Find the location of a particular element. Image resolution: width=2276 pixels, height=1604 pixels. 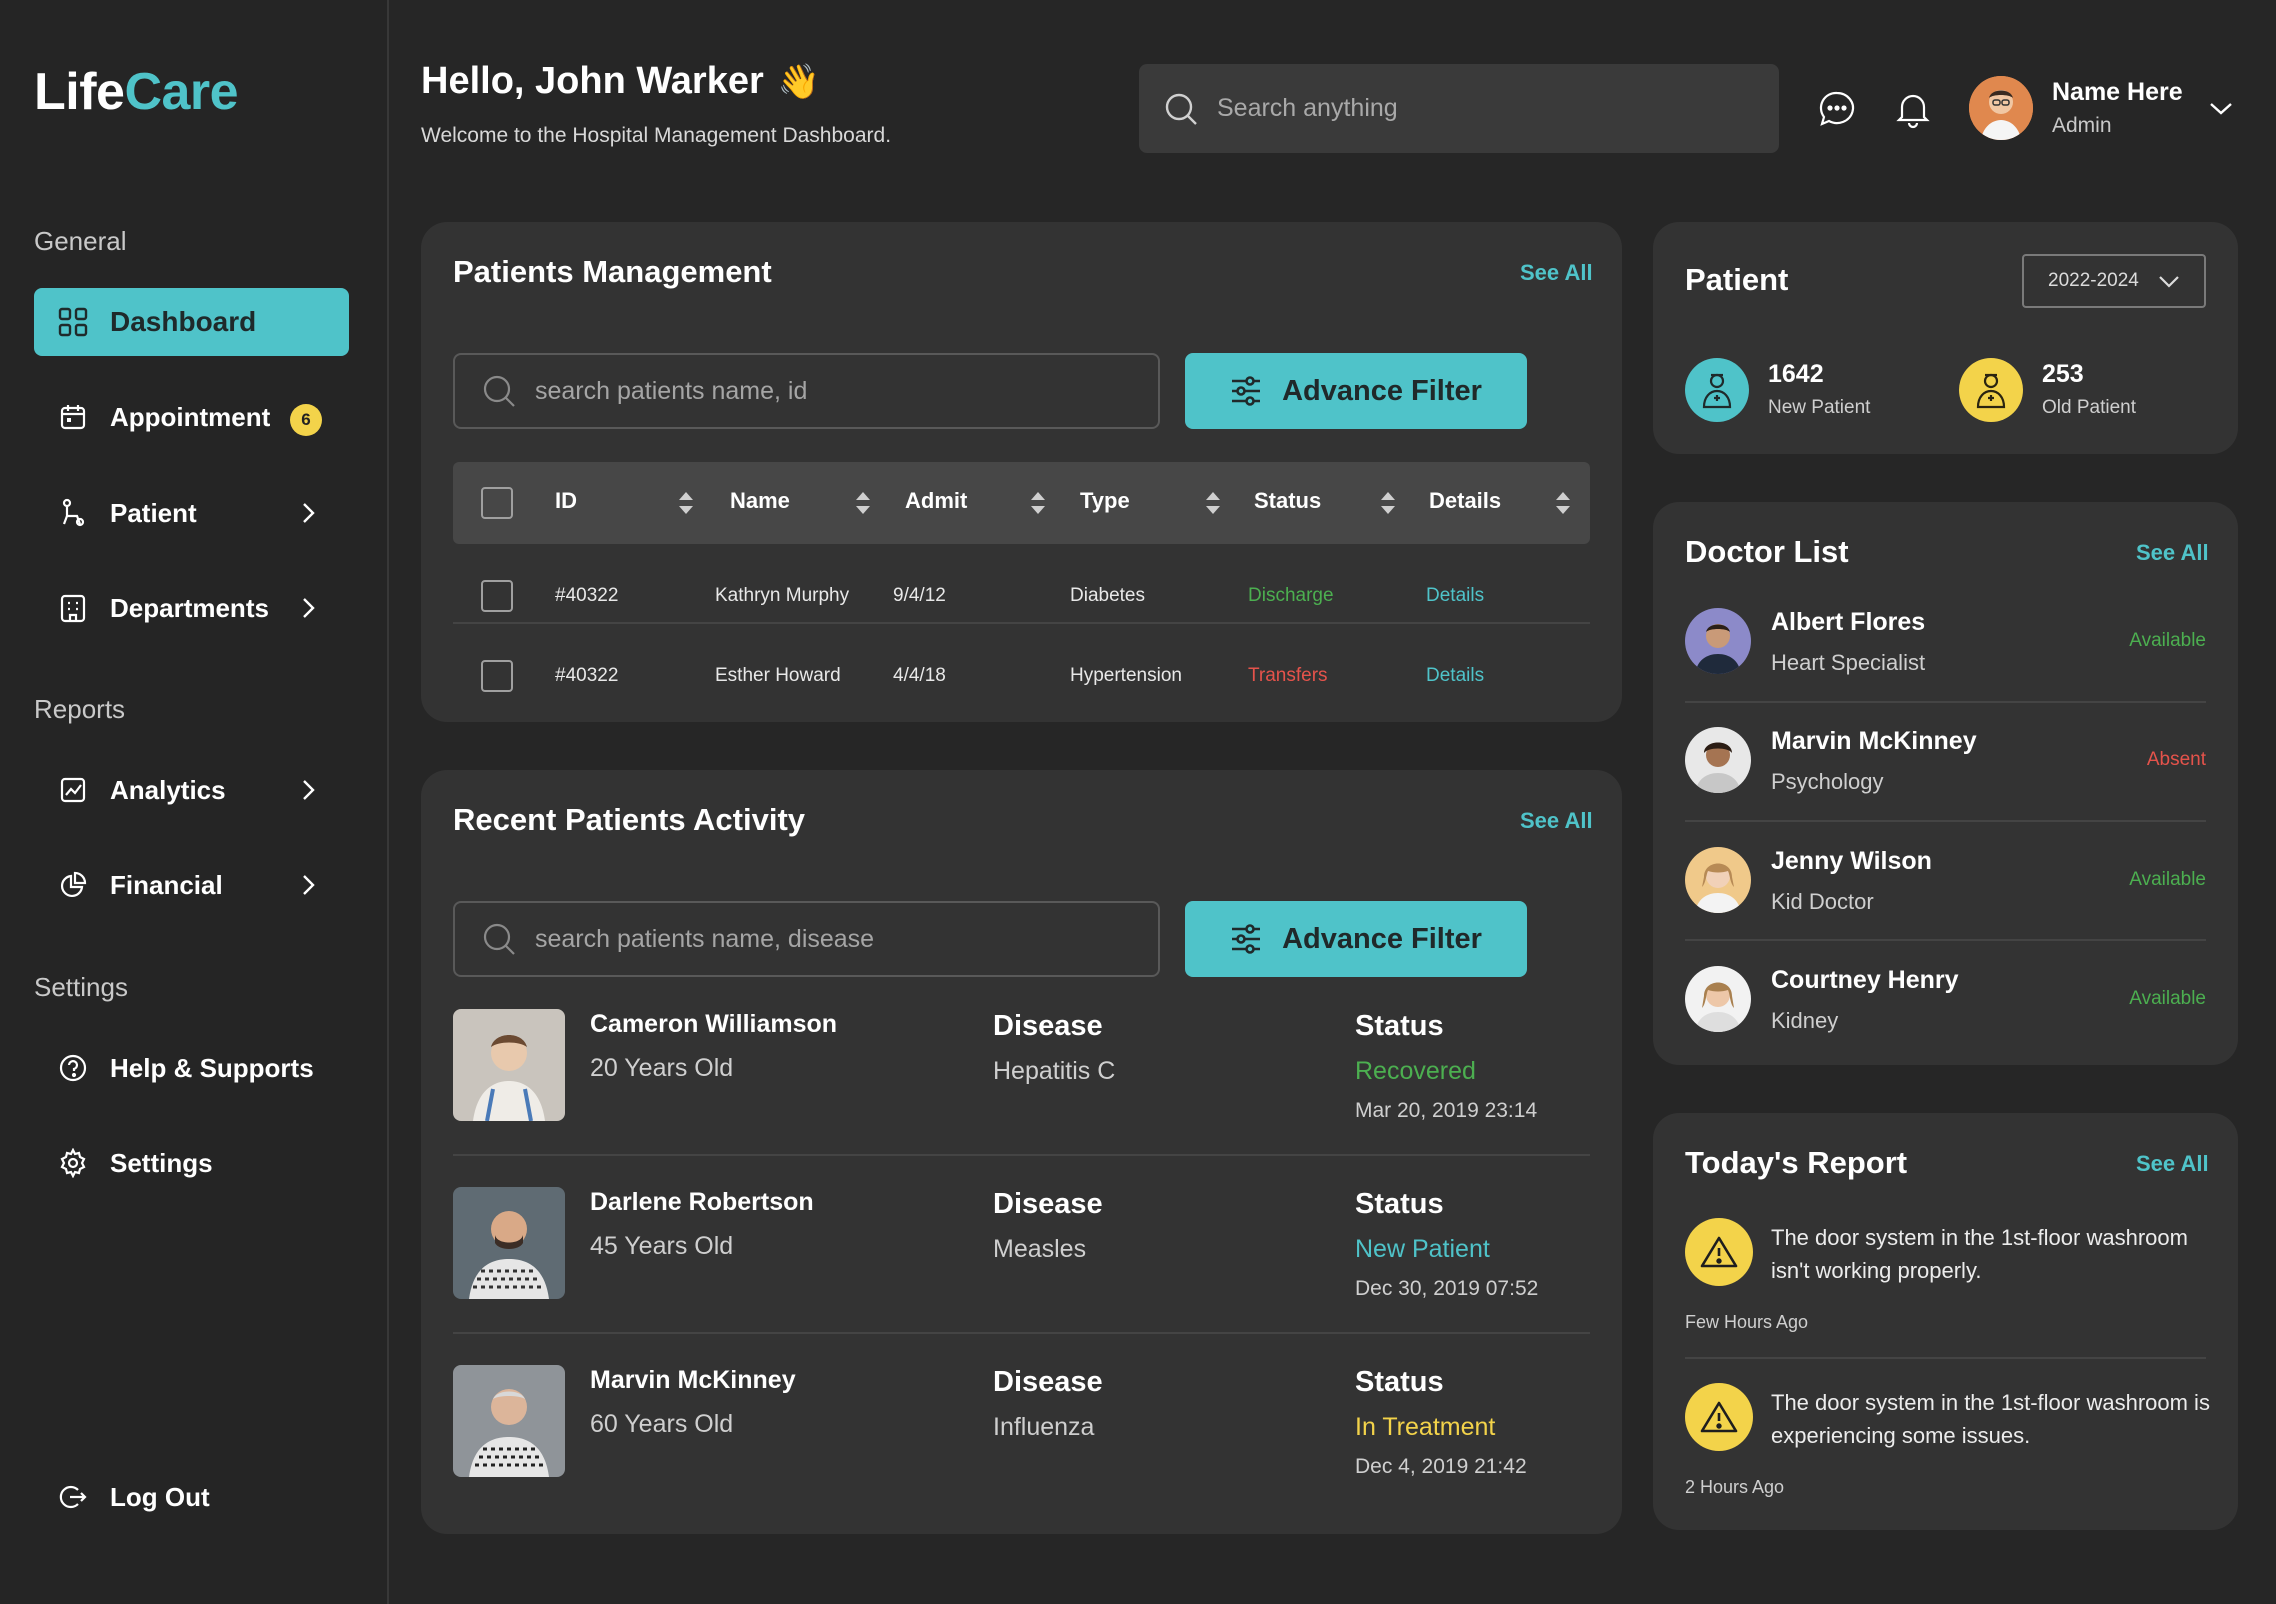

doctor-status: Available is located at coordinates (2167, 879).